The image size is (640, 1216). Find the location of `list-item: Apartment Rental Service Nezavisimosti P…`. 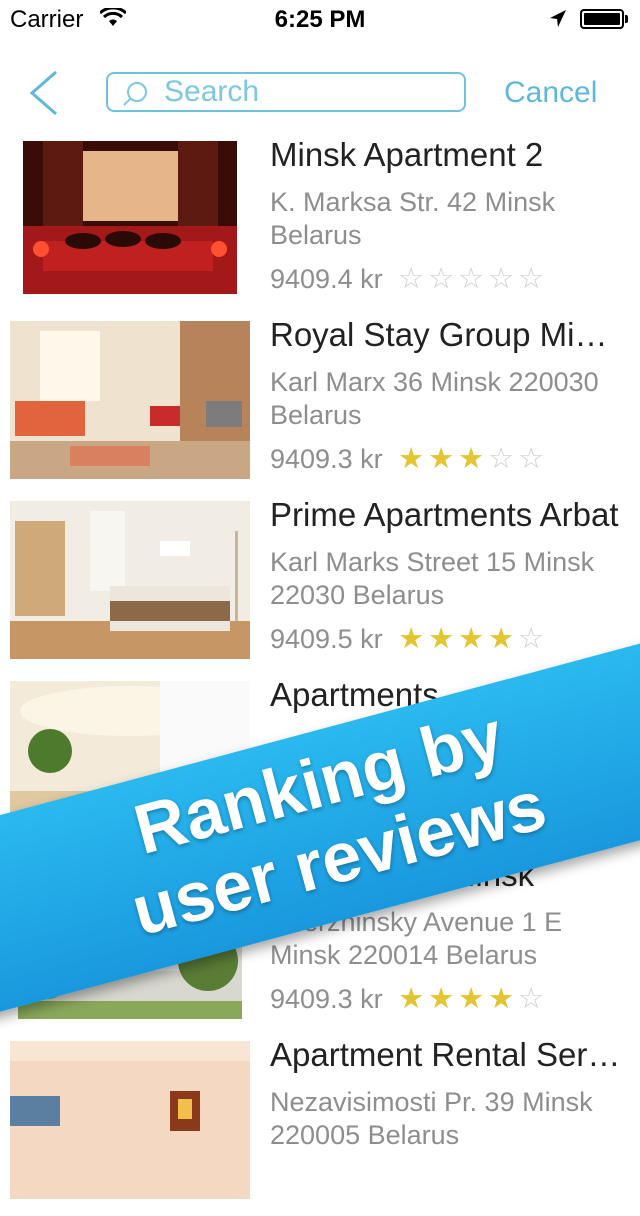

list-item: Apartment Rental Service Nezavisimosti P… is located at coordinates (320, 1126).